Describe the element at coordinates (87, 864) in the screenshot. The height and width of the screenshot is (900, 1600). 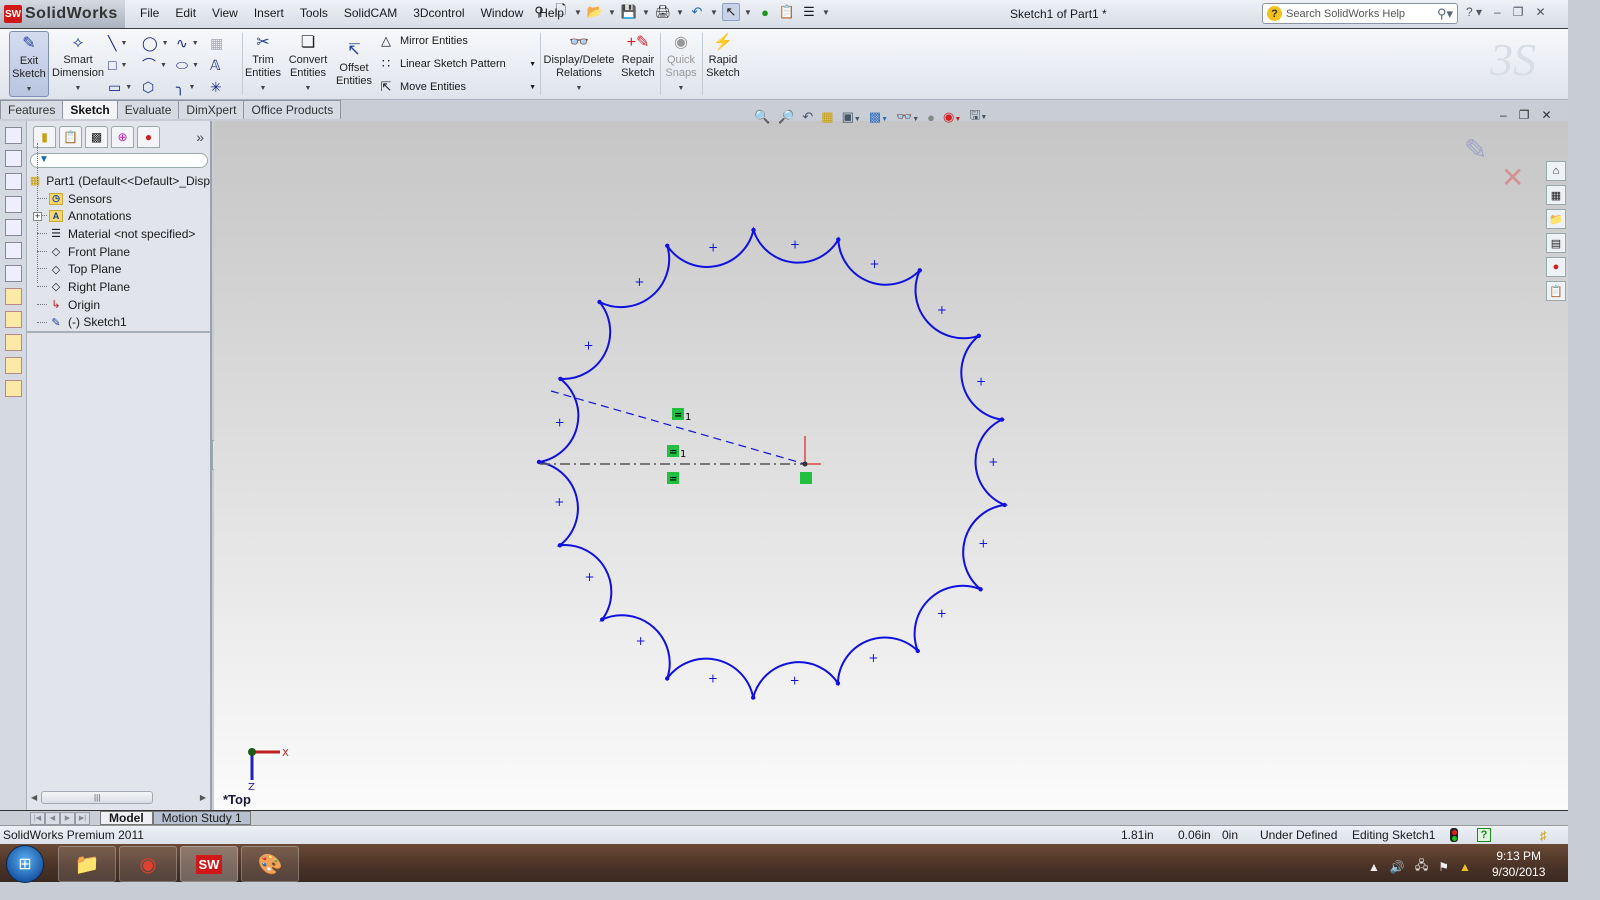
I see `taskbar-file-explorer: 📁` at that location.